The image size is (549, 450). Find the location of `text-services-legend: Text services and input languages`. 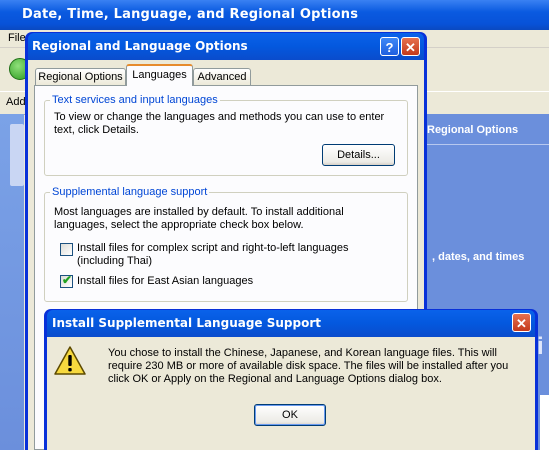

text-services-legend: Text services and input languages is located at coordinates (135, 100).